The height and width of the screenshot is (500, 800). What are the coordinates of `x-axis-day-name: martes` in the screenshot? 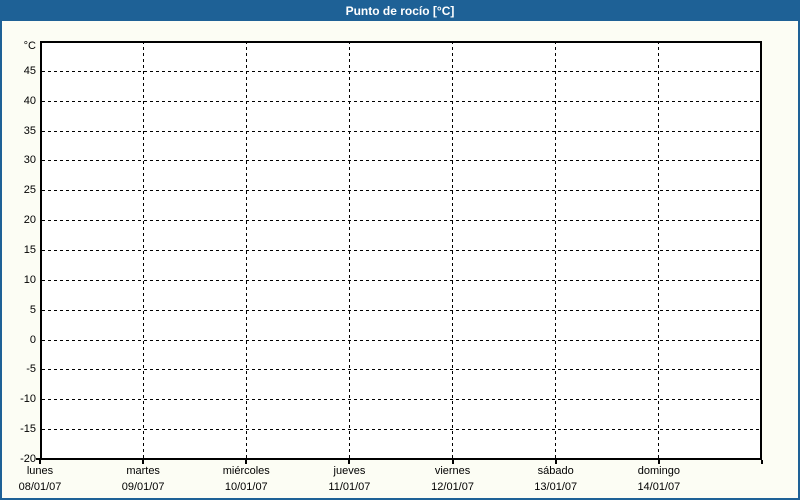 It's located at (143, 471).